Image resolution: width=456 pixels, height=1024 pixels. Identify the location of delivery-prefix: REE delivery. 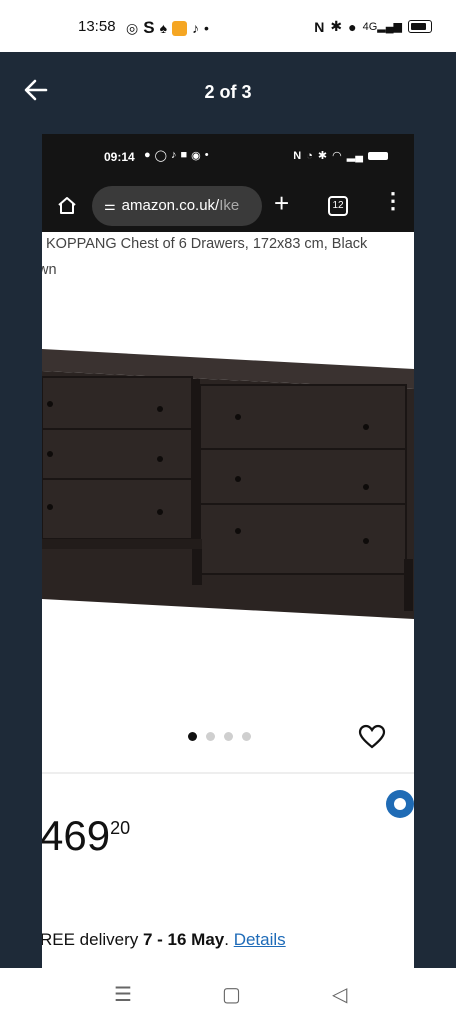
(92, 939).